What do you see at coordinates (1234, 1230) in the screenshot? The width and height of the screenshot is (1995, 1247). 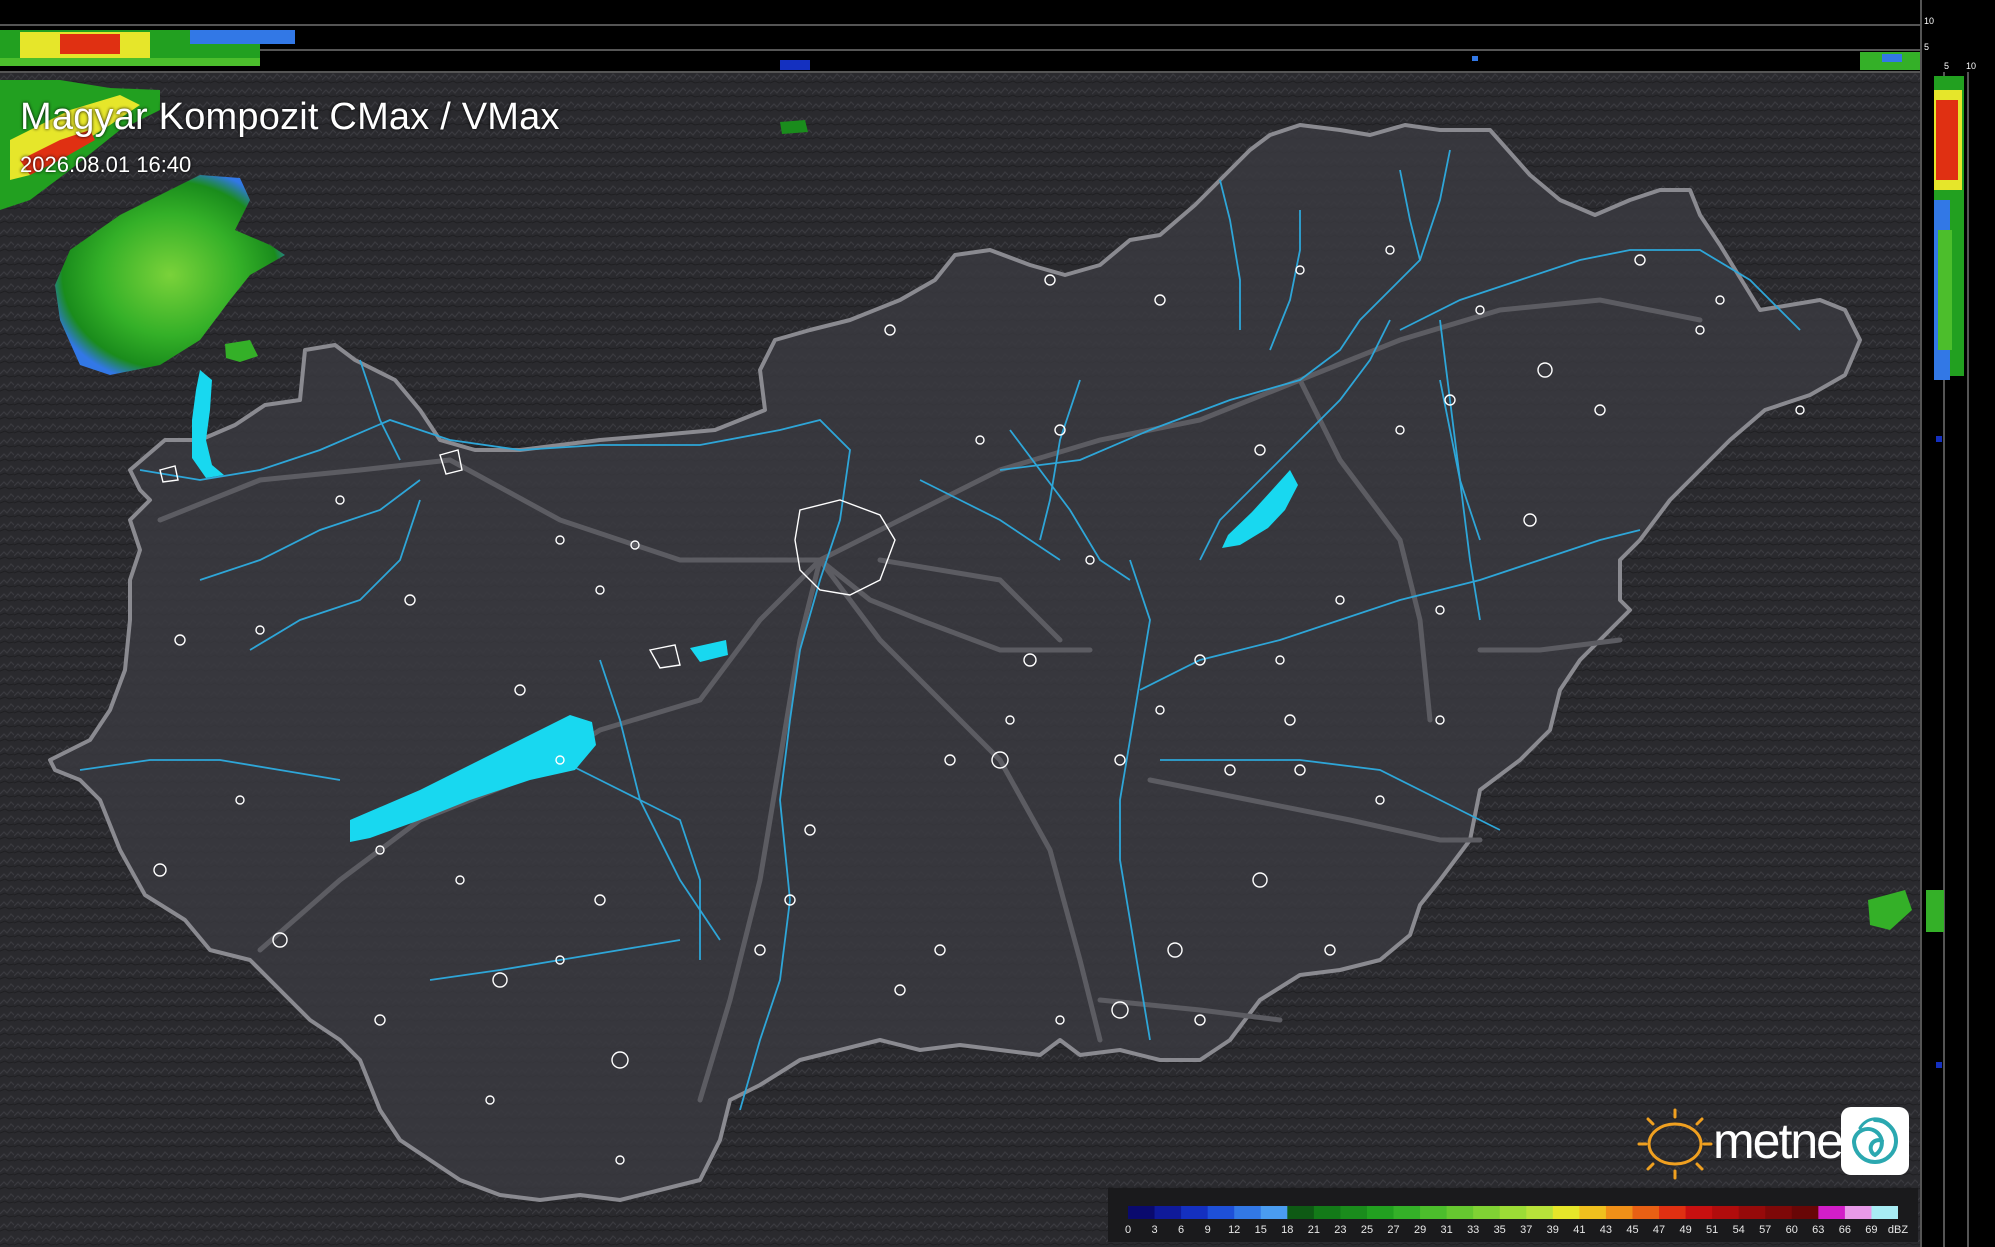 I see `legend-label: 12` at bounding box center [1234, 1230].